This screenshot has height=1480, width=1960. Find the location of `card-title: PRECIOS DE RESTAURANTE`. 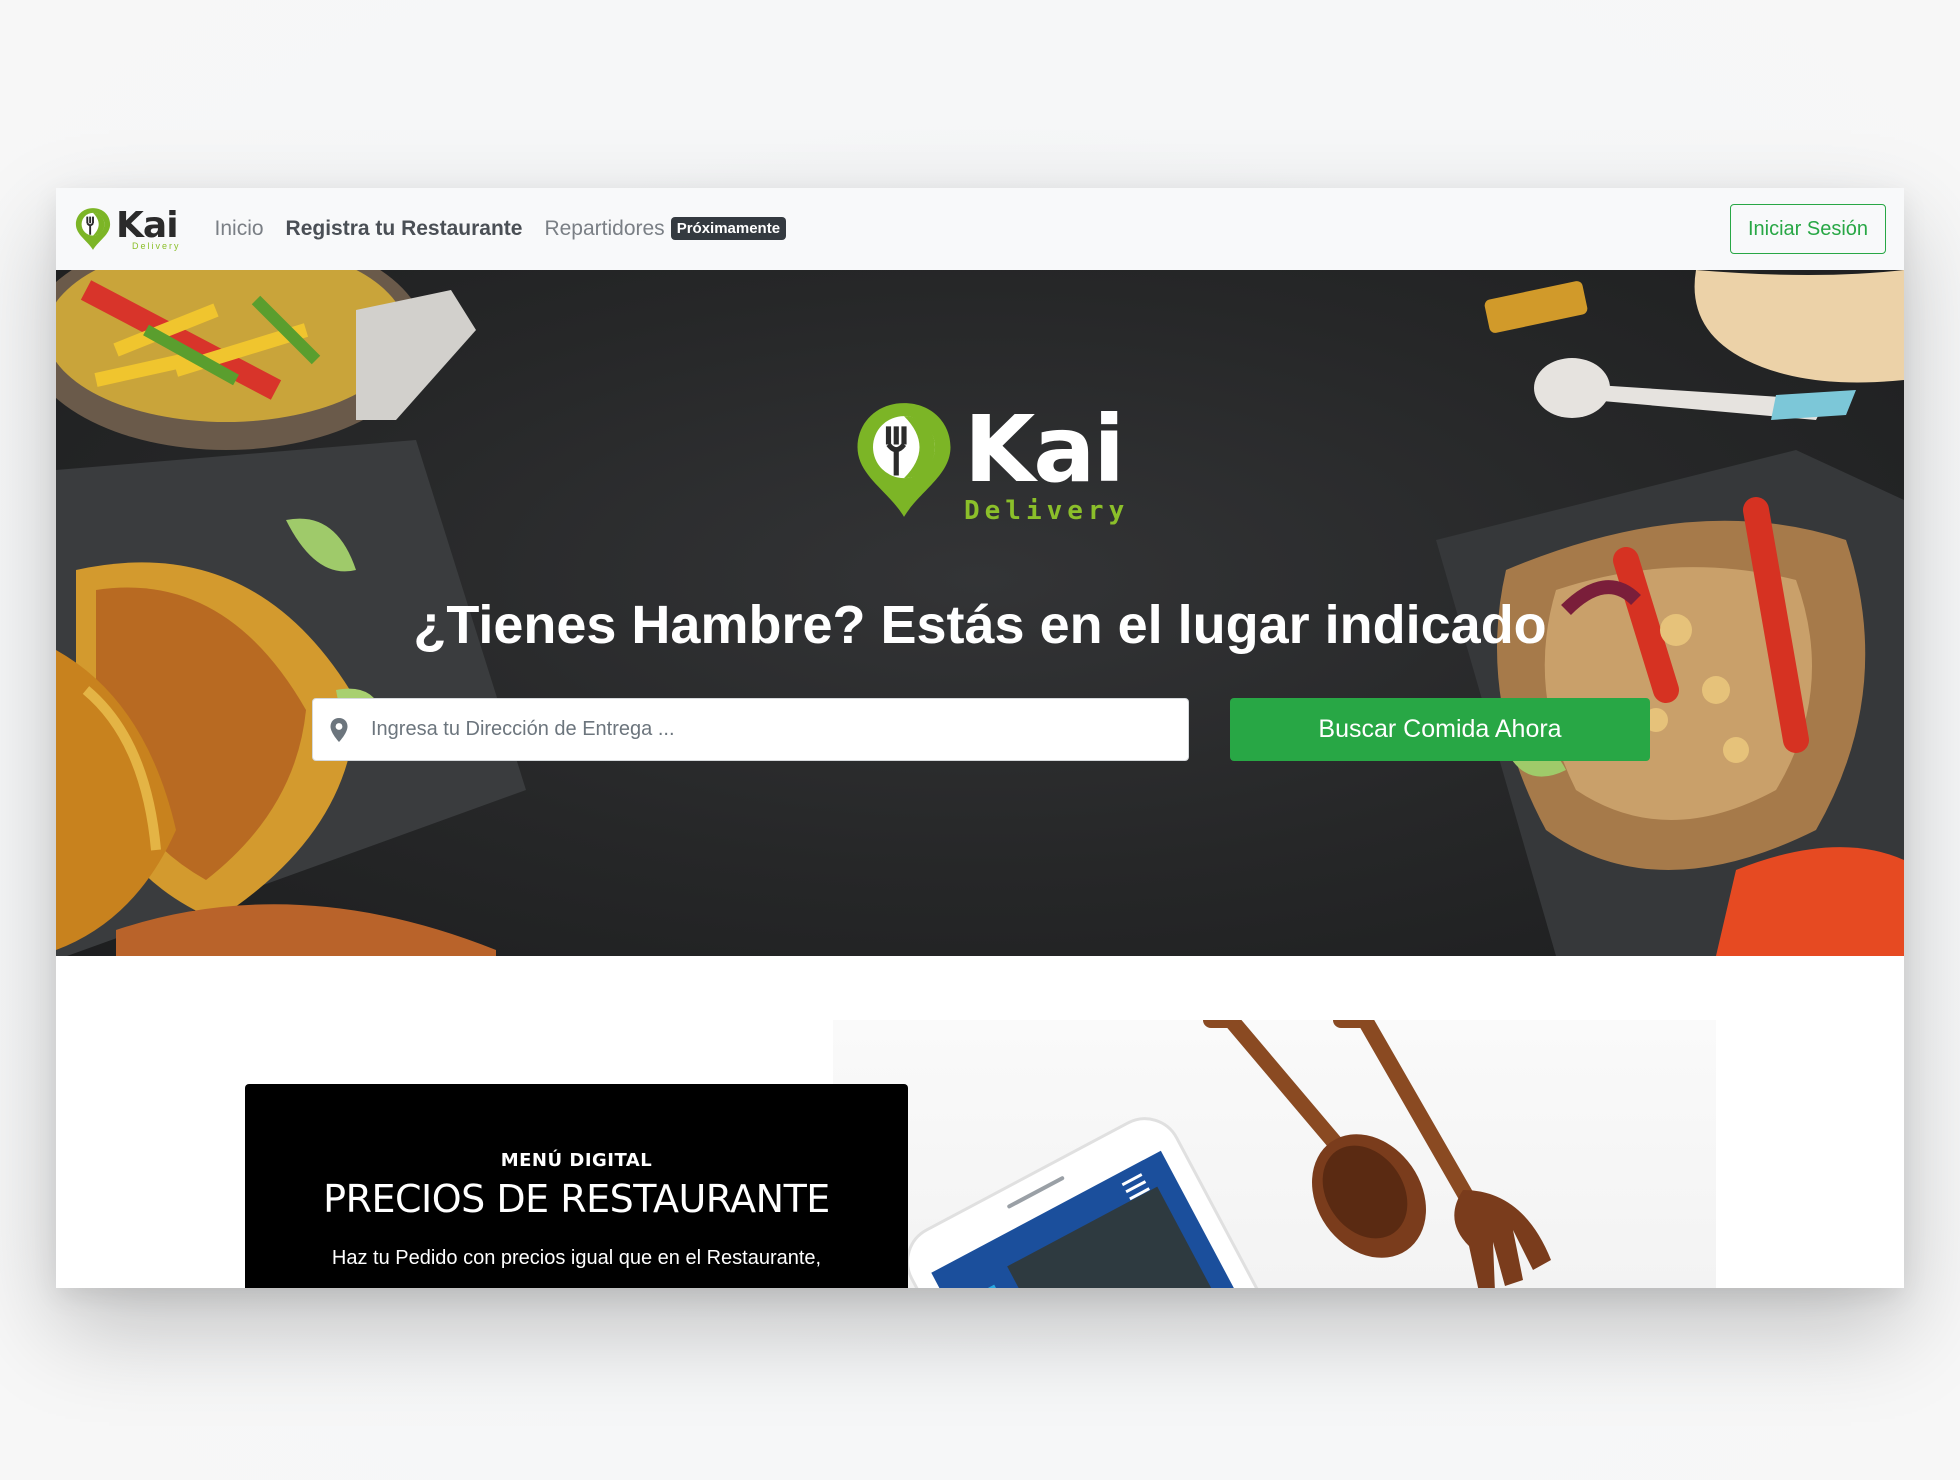

card-title: PRECIOS DE RESTAURANTE is located at coordinates (576, 1199).